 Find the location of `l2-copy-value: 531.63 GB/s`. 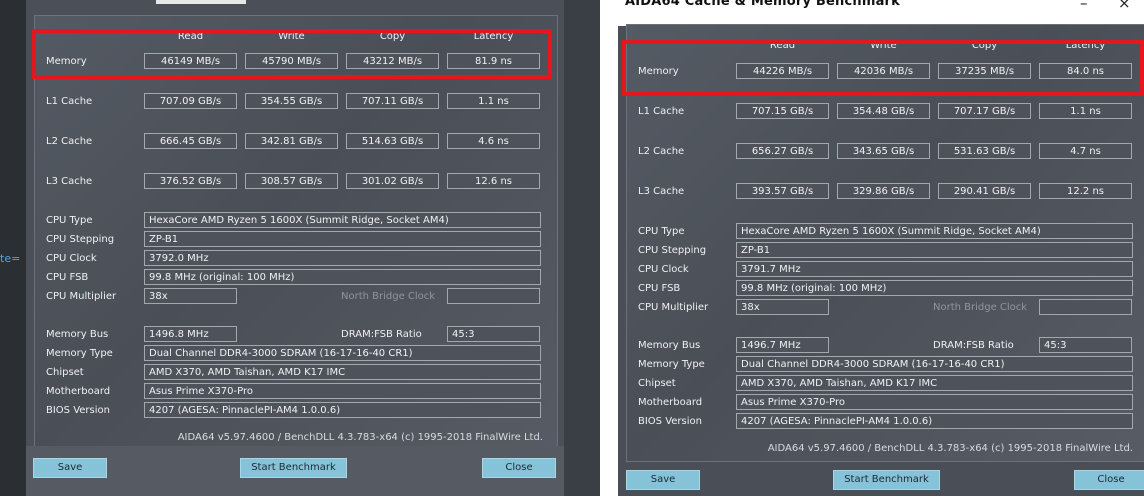

l2-copy-value: 531.63 GB/s is located at coordinates (984, 151).